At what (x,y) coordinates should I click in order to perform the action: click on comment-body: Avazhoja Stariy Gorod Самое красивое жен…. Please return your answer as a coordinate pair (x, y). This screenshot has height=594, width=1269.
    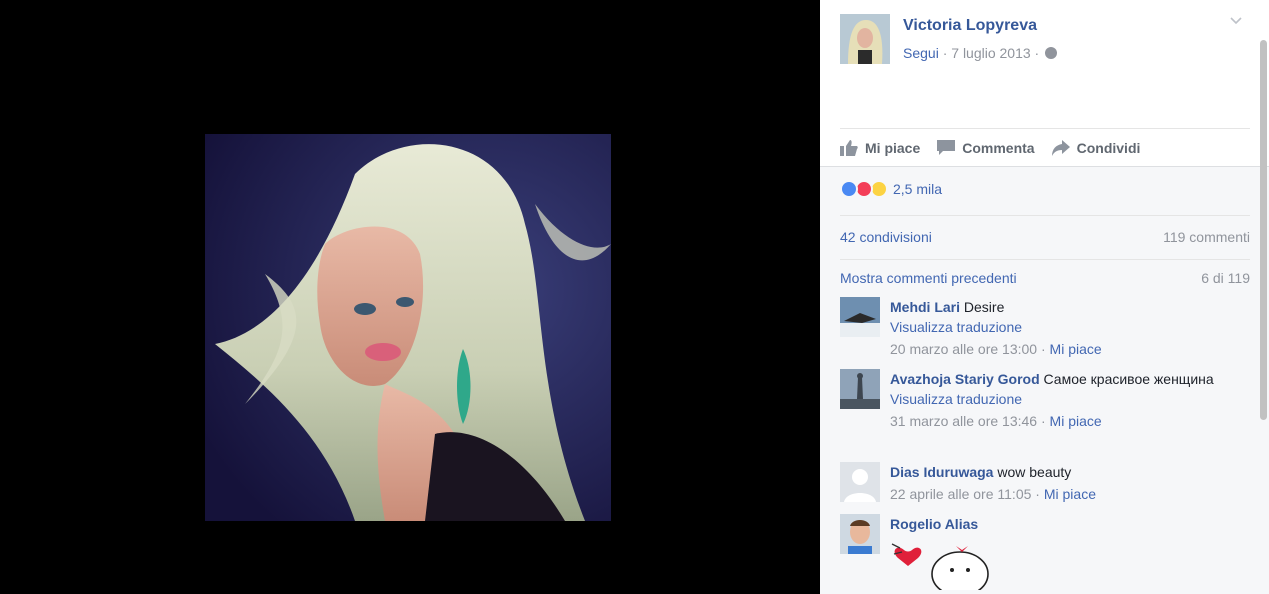
    Looking at the image, I should click on (1060, 400).